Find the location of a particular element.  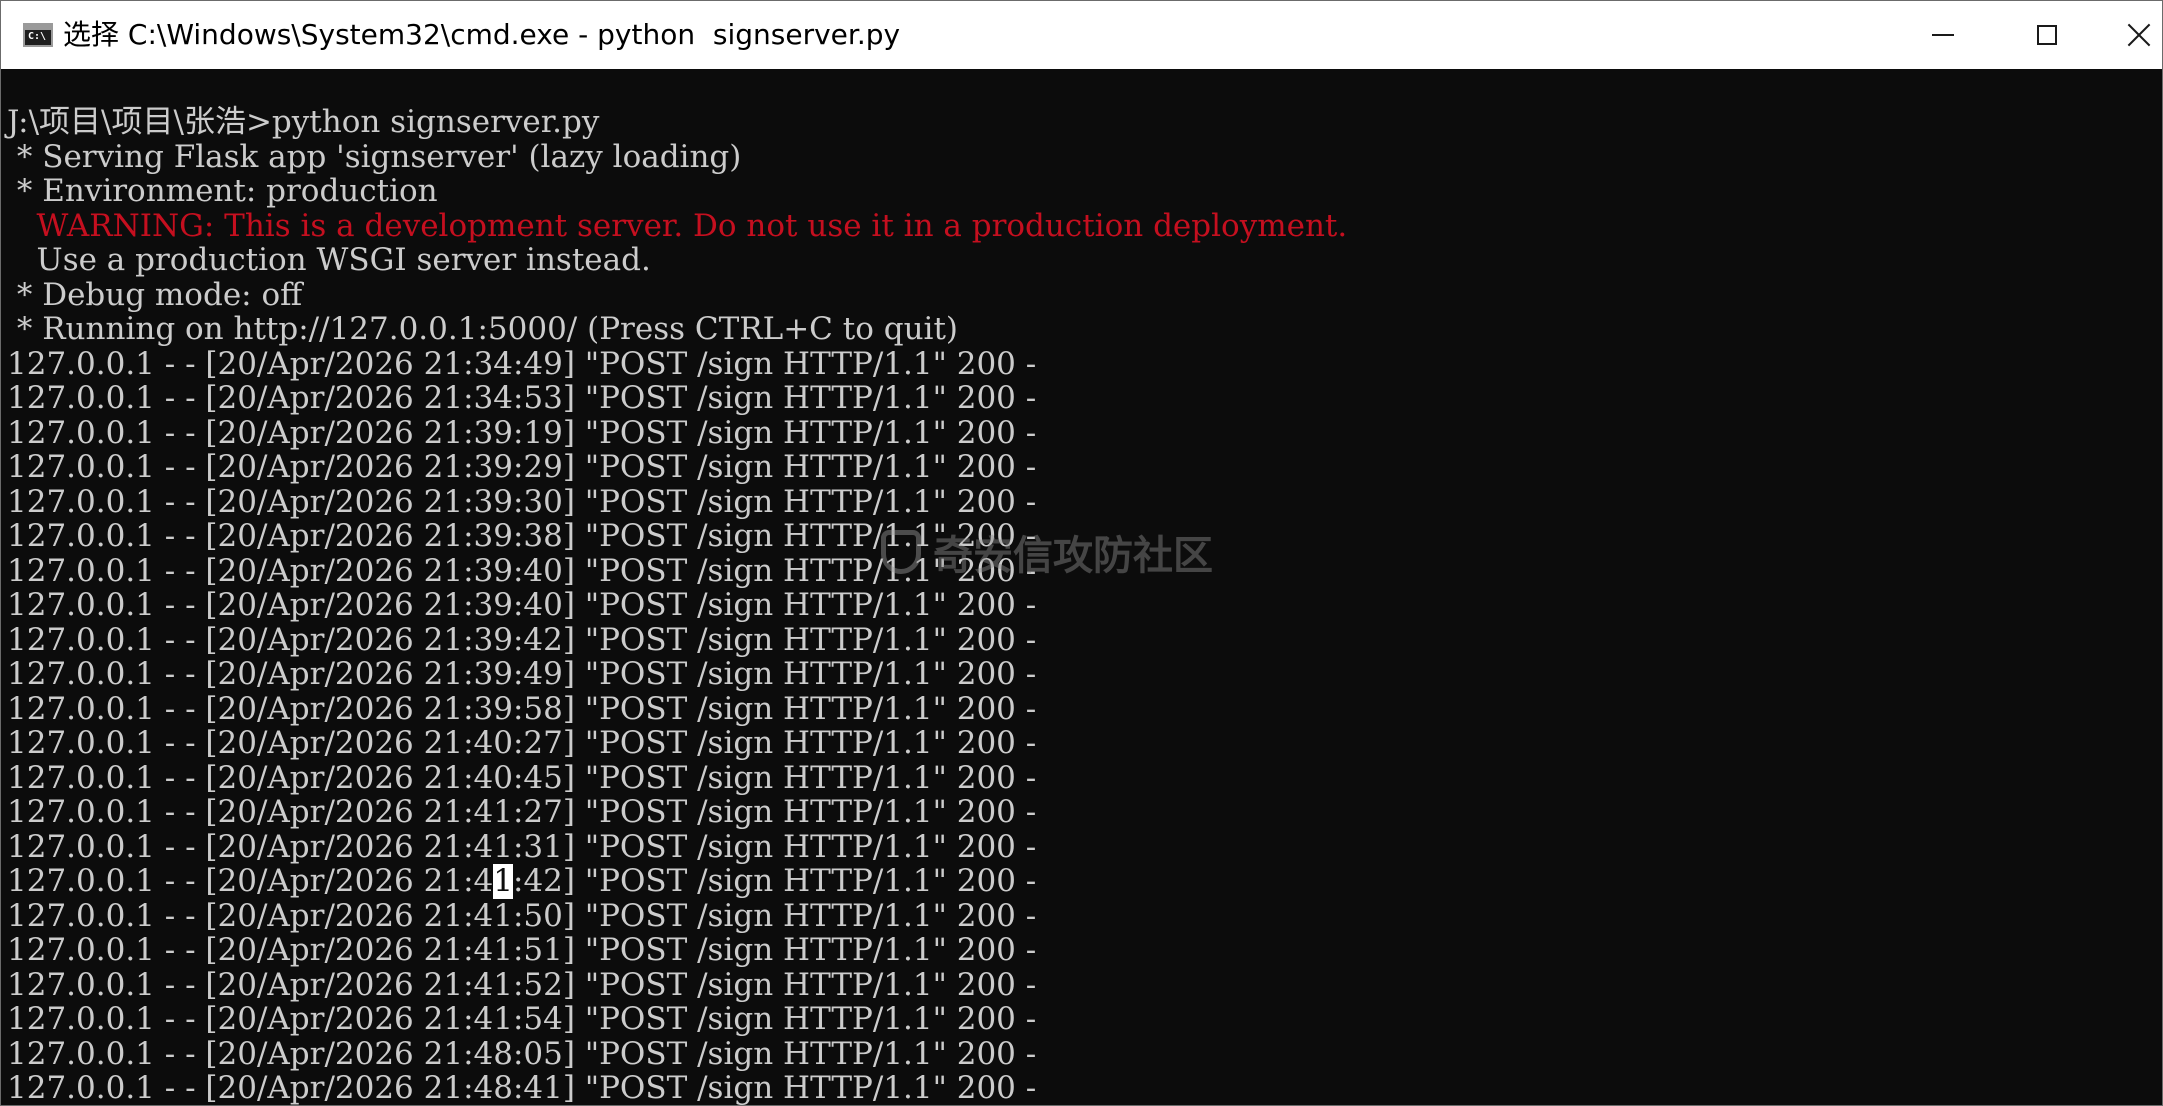

startup-line: * Environment: production is located at coordinates (222, 191).